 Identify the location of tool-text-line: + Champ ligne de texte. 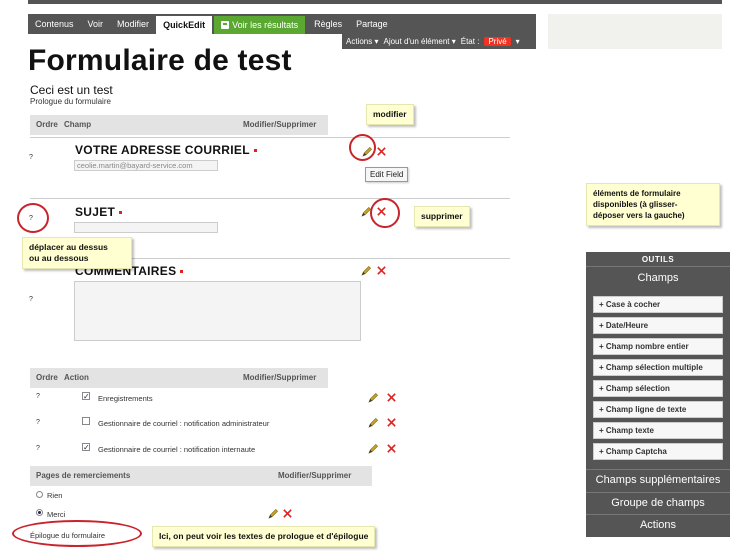
(658, 409).